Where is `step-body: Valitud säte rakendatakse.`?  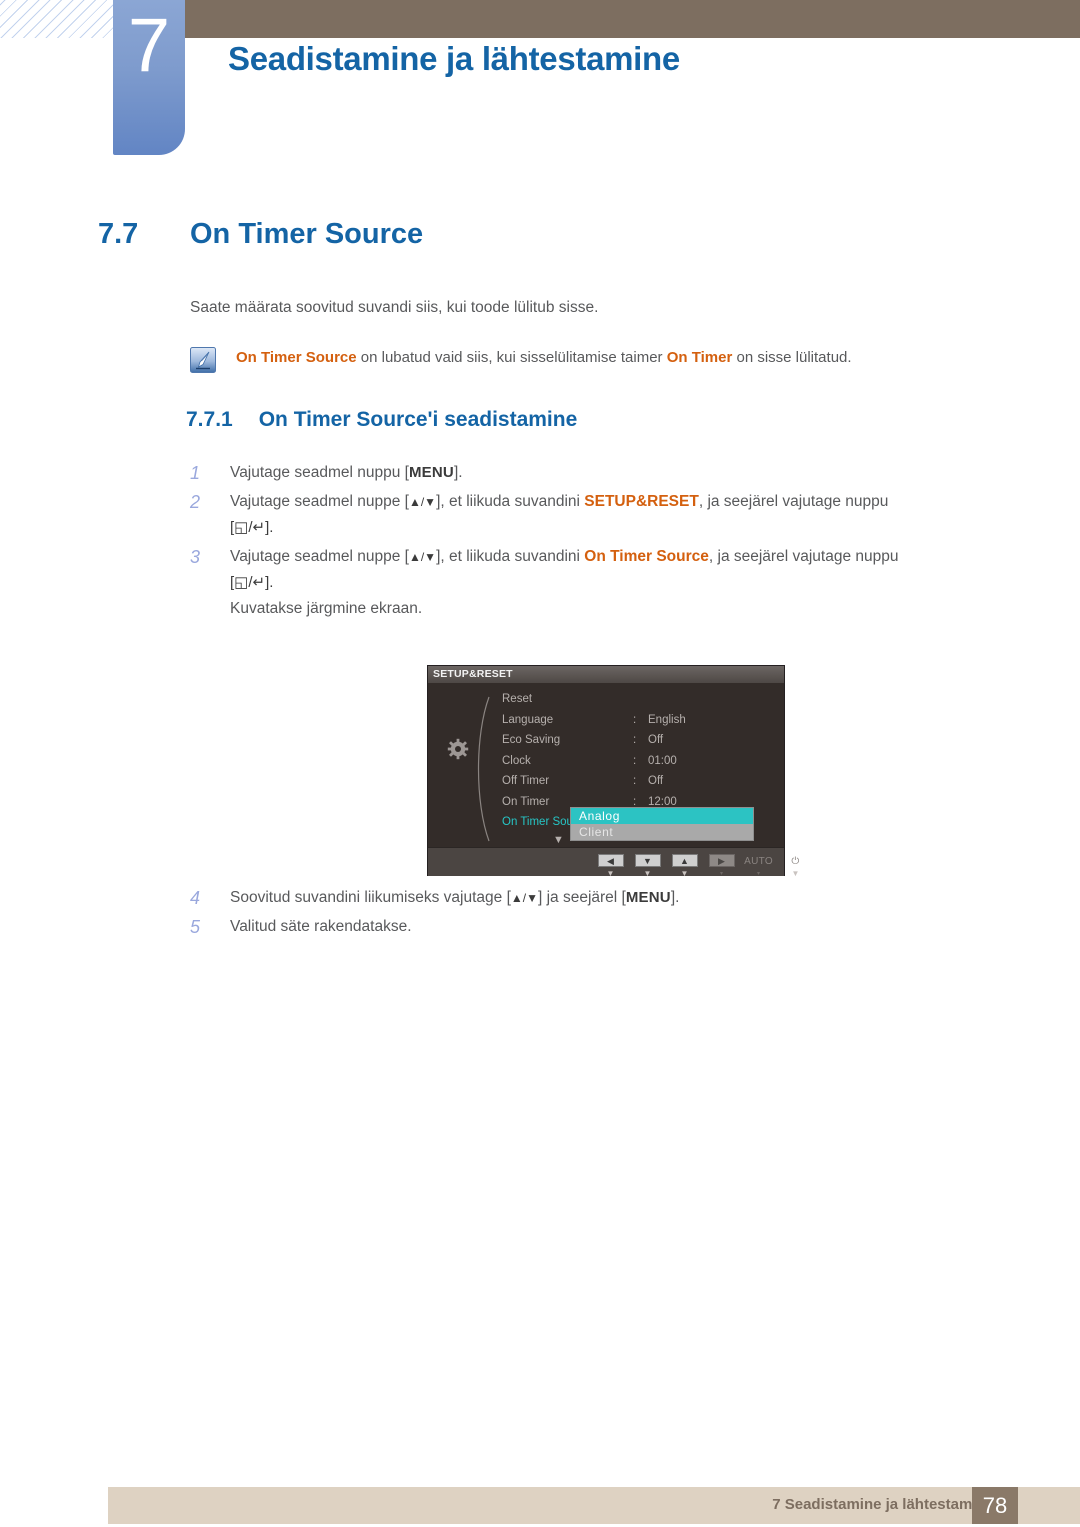
step-body: Valitud säte rakendatakse. is located at coordinates (615, 927).